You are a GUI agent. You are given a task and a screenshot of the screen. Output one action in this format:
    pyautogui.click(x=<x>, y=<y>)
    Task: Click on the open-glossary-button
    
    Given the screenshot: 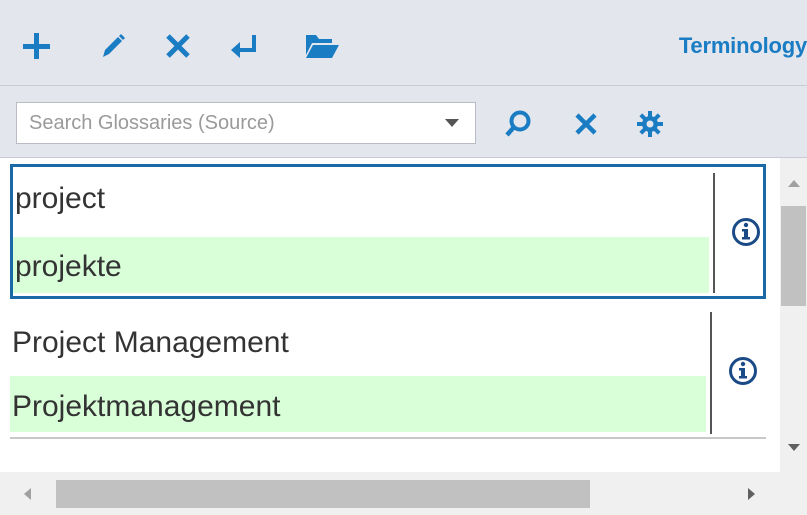 What is the action you would take?
    pyautogui.click(x=322, y=46)
    